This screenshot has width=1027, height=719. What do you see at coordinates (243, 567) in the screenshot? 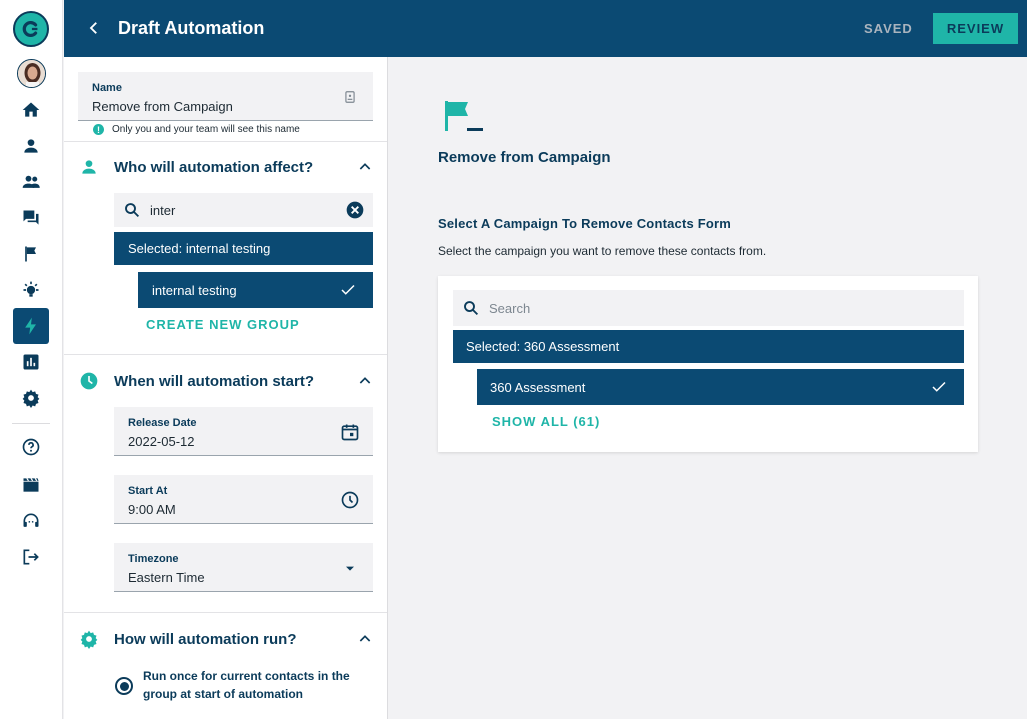
I see `timezone-select: Timezone Eastern Time` at bounding box center [243, 567].